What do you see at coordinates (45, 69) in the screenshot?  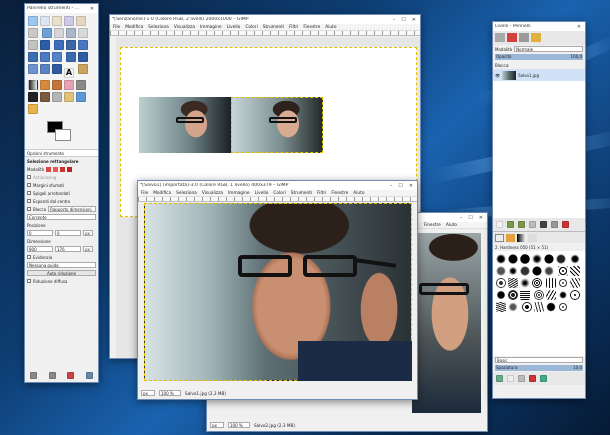 I see `unified-transform-tool-icon` at bounding box center [45, 69].